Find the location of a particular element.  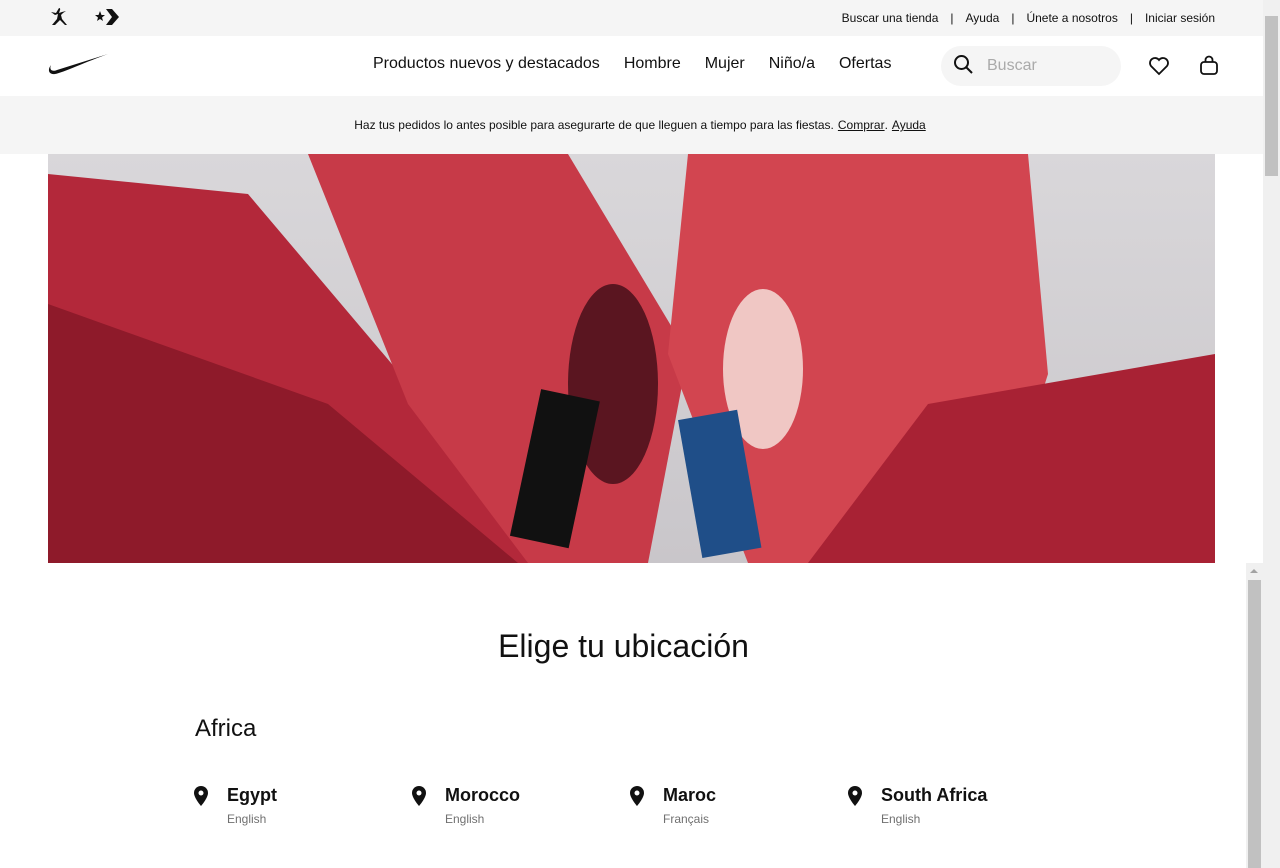

inner-scrollbar-thumb is located at coordinates (1254, 724).